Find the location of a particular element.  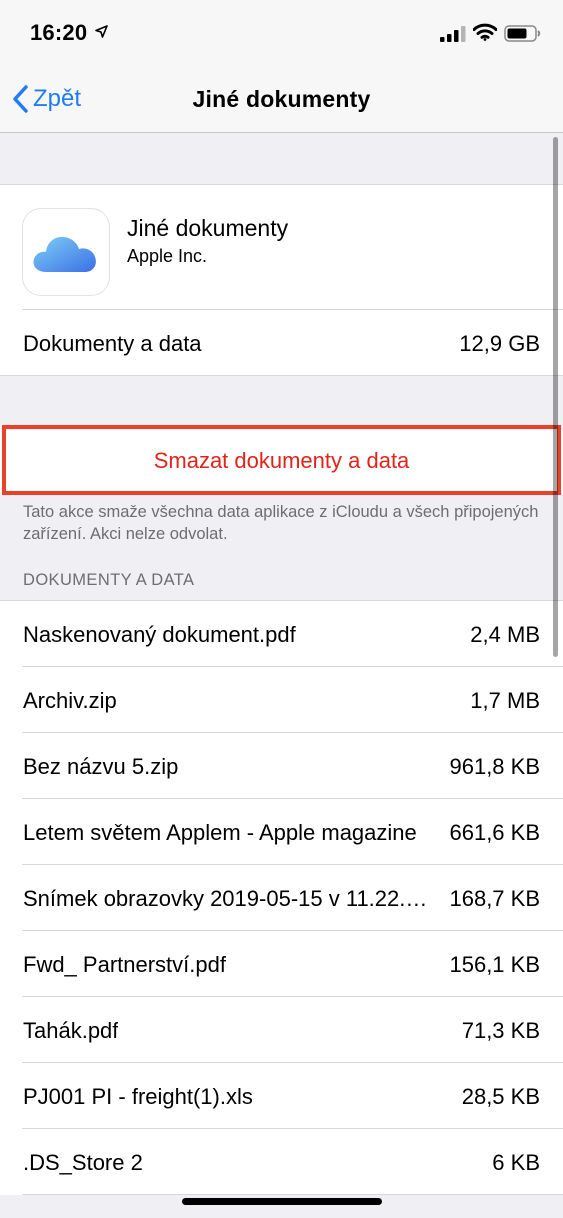

list-item: Fwd_ Partnerství.pdf 156,1 KB is located at coordinates (281, 964).